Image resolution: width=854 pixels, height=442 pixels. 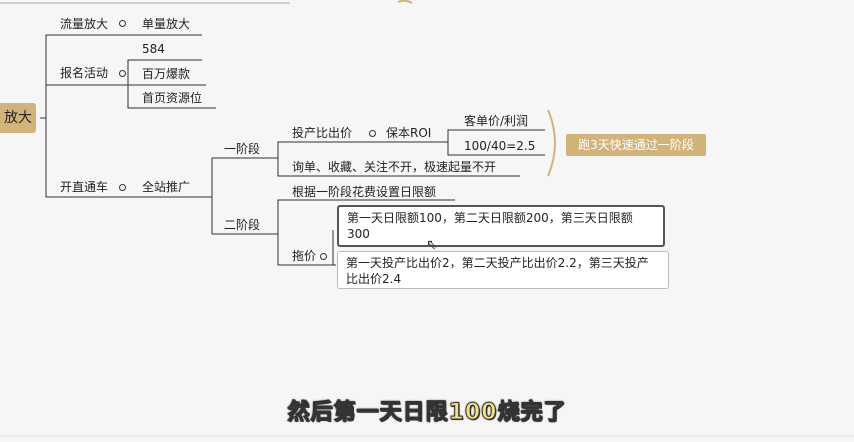 I want to click on node-traffic: 流量放大, so click(x=84, y=24).